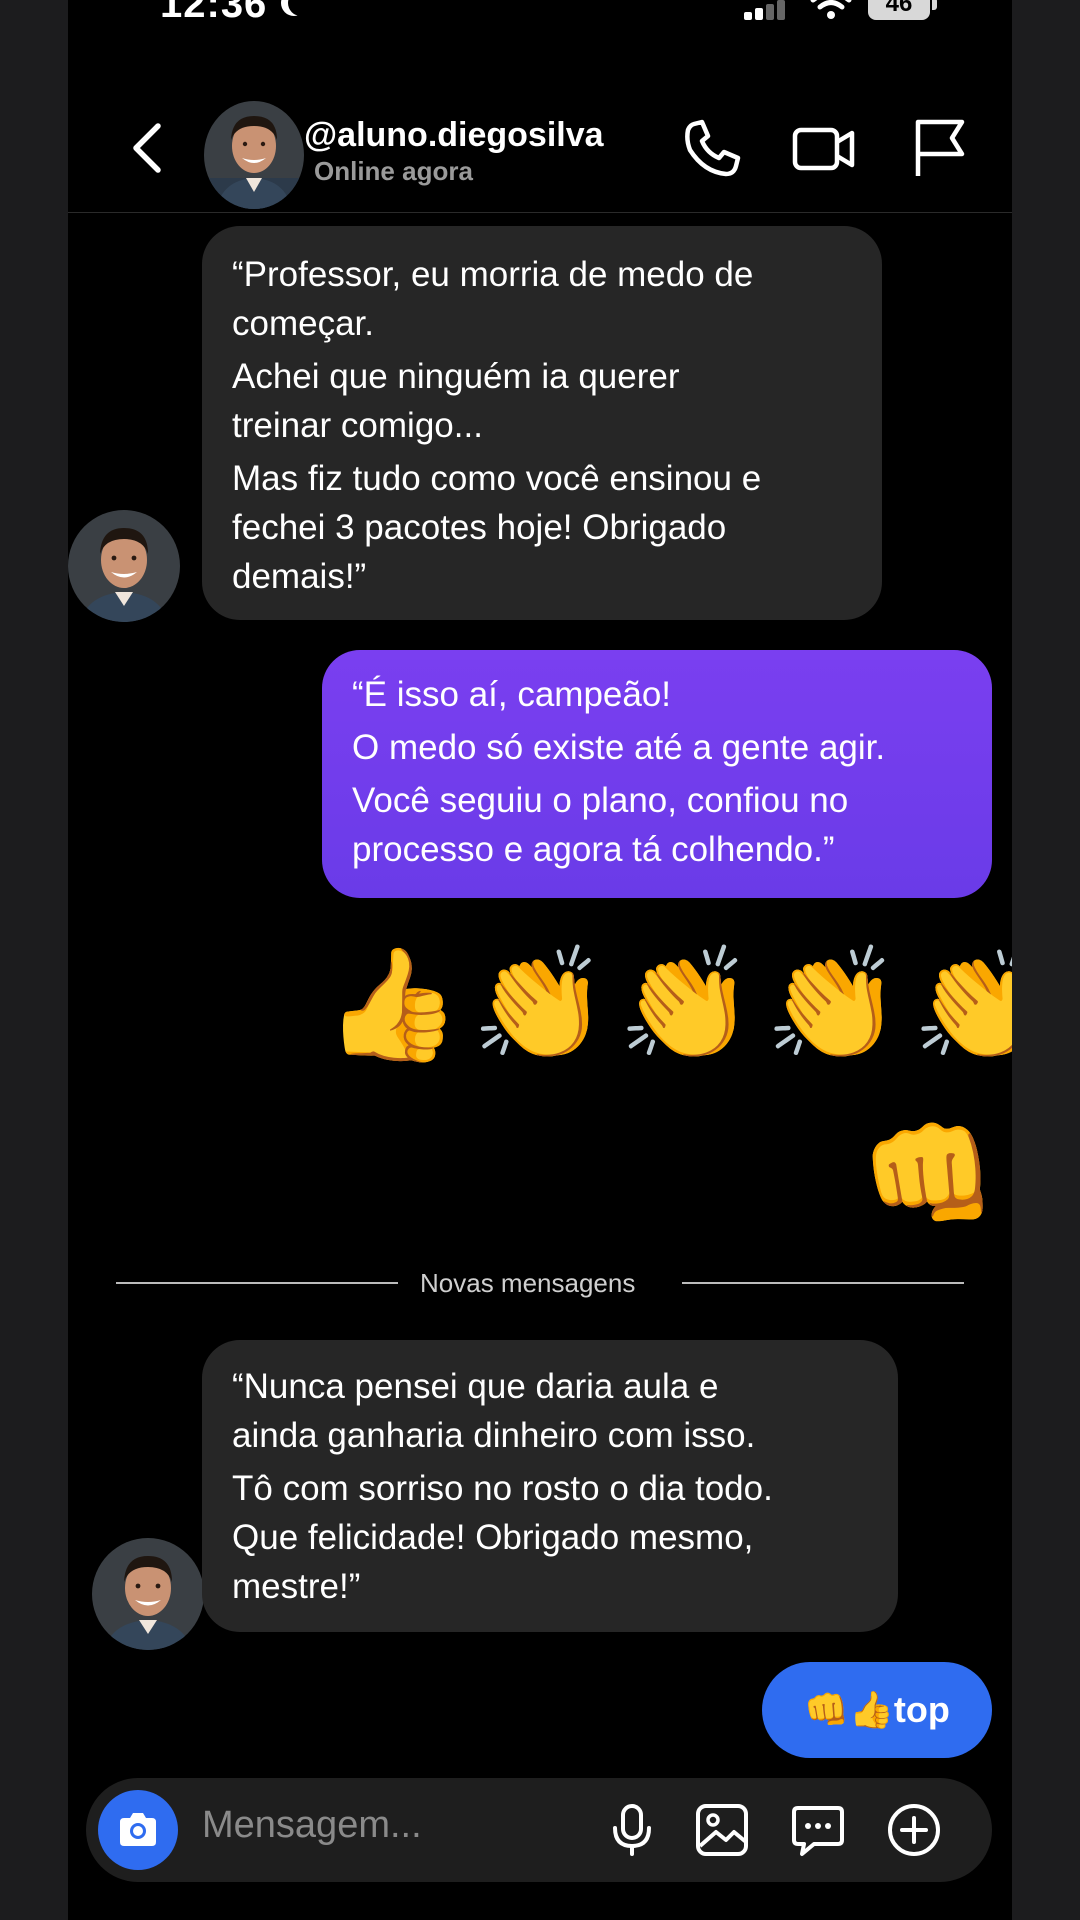 The height and width of the screenshot is (1920, 1080). What do you see at coordinates (921, 1709) in the screenshot?
I see `reply-text: top` at bounding box center [921, 1709].